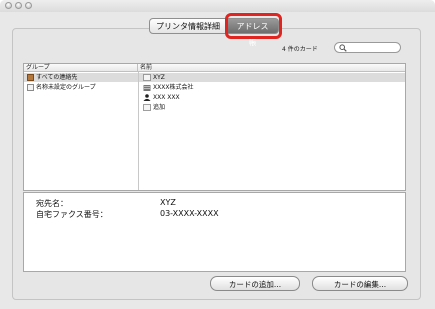  Describe the element at coordinates (28, 5) in the screenshot. I see `zoom-button` at that location.